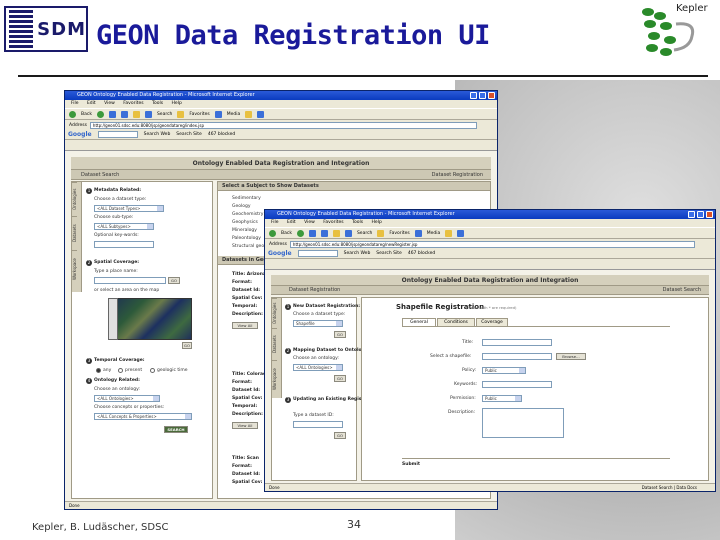  What do you see at coordinates (247, 214) in the screenshot?
I see `subject-item: Geochemistry` at bounding box center [247, 214].